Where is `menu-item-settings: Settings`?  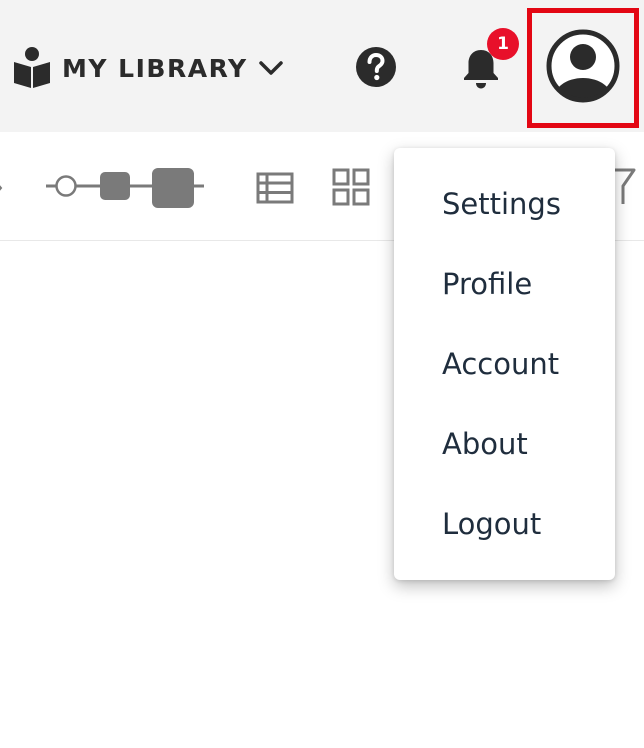 menu-item-settings: Settings is located at coordinates (504, 204).